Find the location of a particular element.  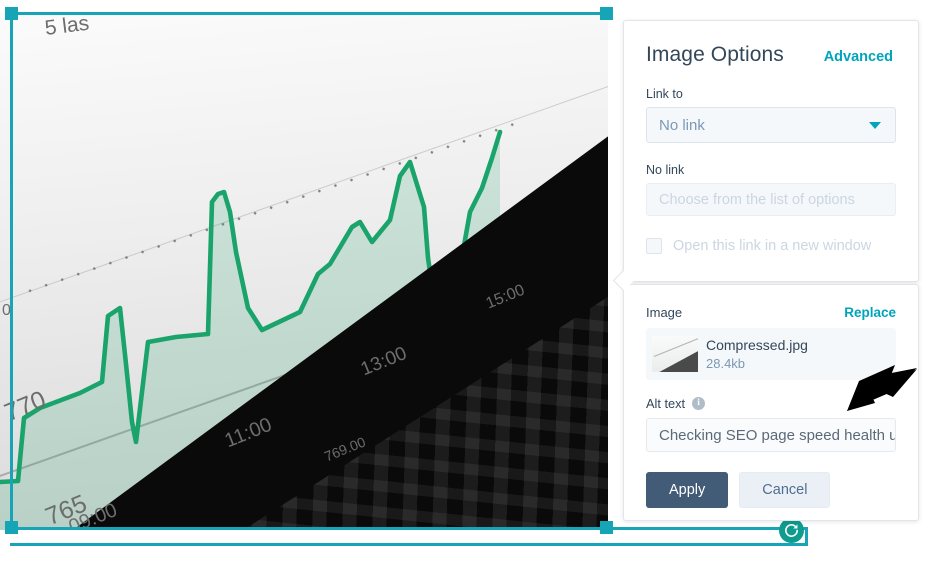

selection-border-left is located at coordinates (11, 271).